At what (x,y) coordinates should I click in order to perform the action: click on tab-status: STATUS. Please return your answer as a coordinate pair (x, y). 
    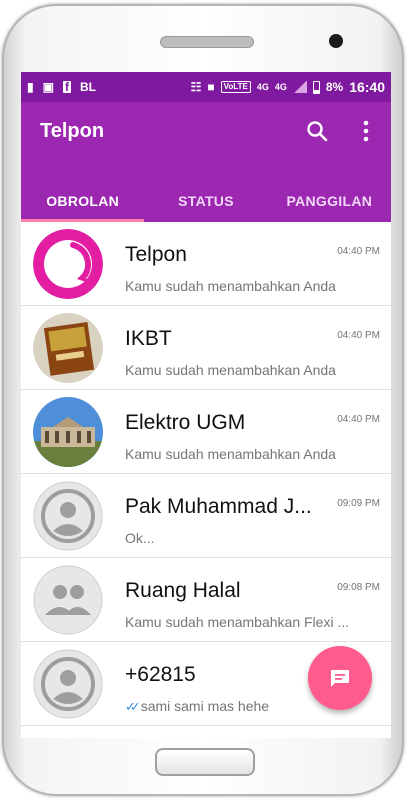
    Looking at the image, I should click on (205, 201).